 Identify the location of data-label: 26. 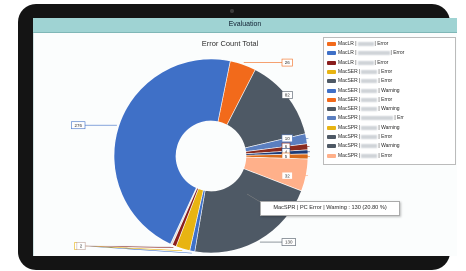
(288, 62).